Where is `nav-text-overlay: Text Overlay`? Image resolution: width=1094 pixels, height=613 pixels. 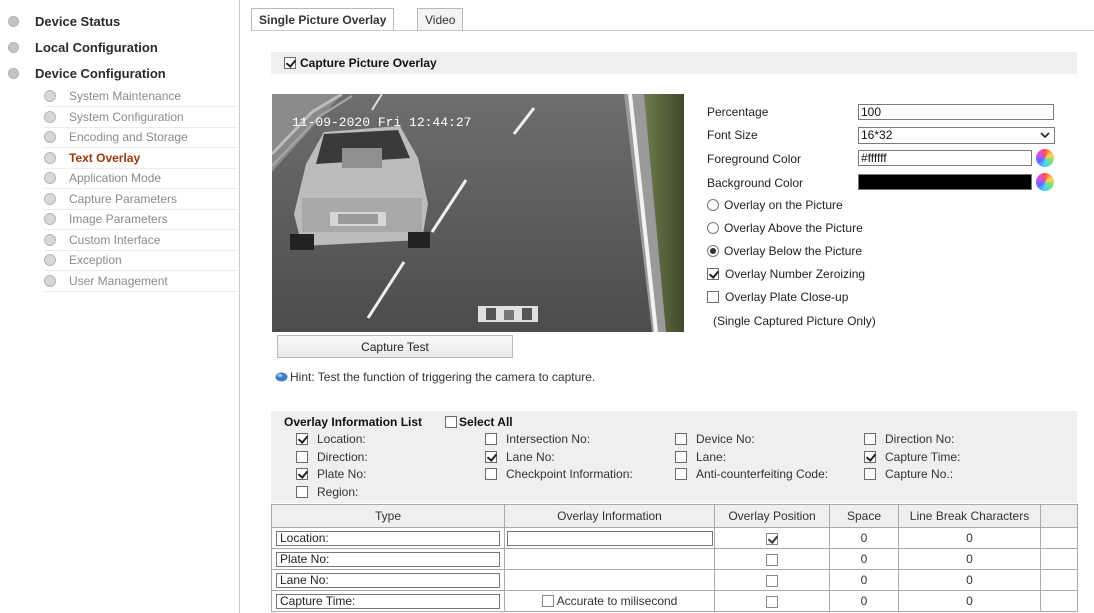 nav-text-overlay: Text Overlay is located at coordinates (141, 158).